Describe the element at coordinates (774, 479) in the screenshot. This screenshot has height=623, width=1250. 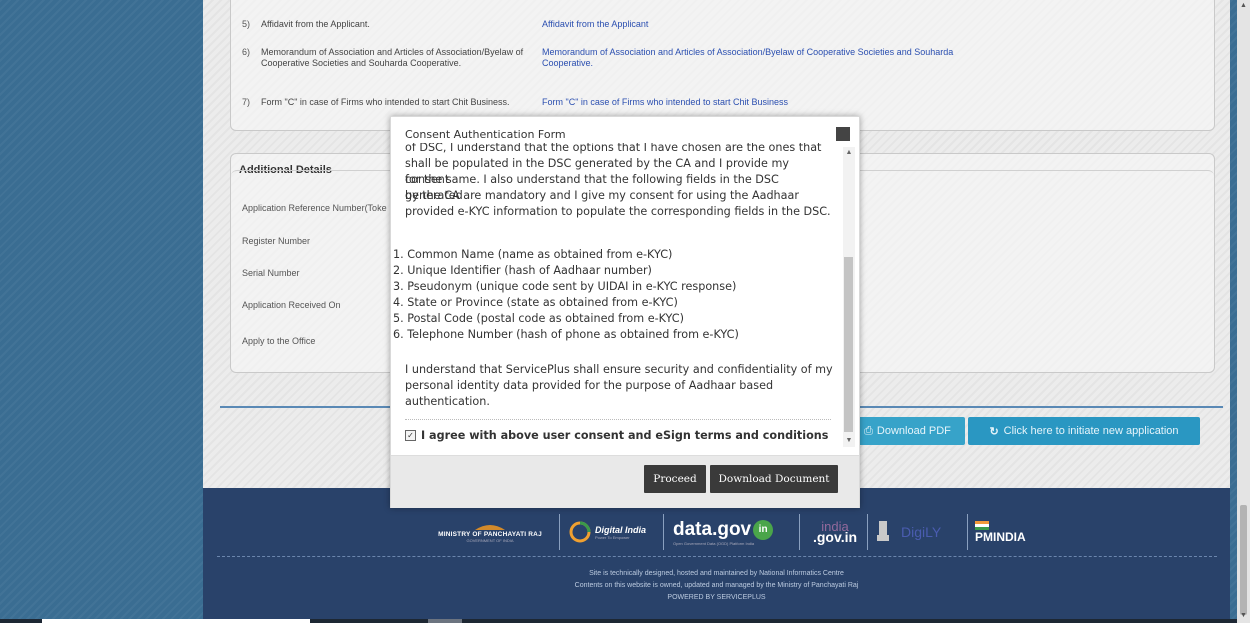
I see `download-document-button: Download Document` at that location.